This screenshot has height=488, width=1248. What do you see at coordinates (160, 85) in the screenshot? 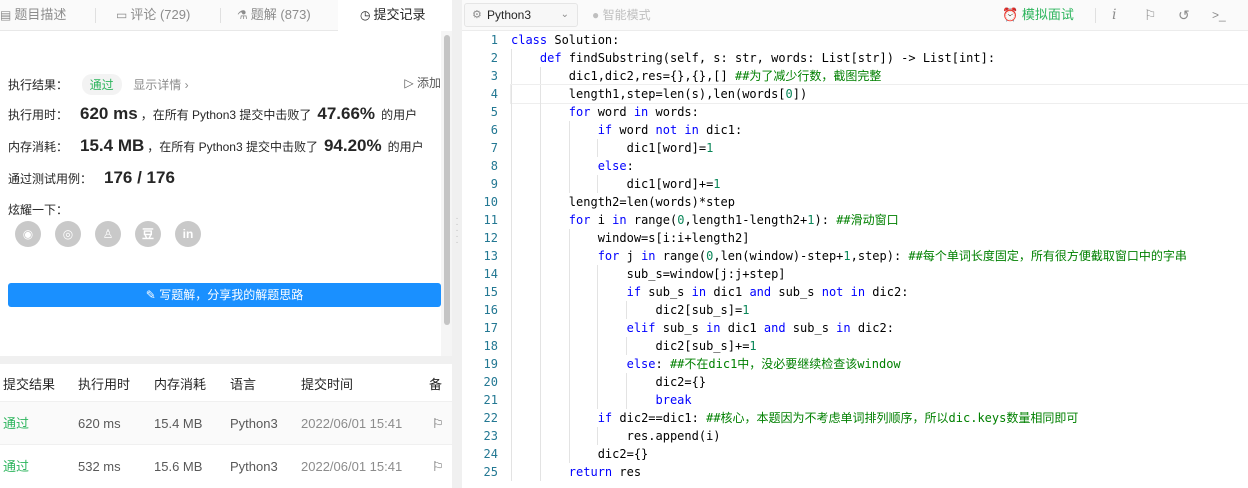
I see `show-details-link: 显示详情 ›` at bounding box center [160, 85].